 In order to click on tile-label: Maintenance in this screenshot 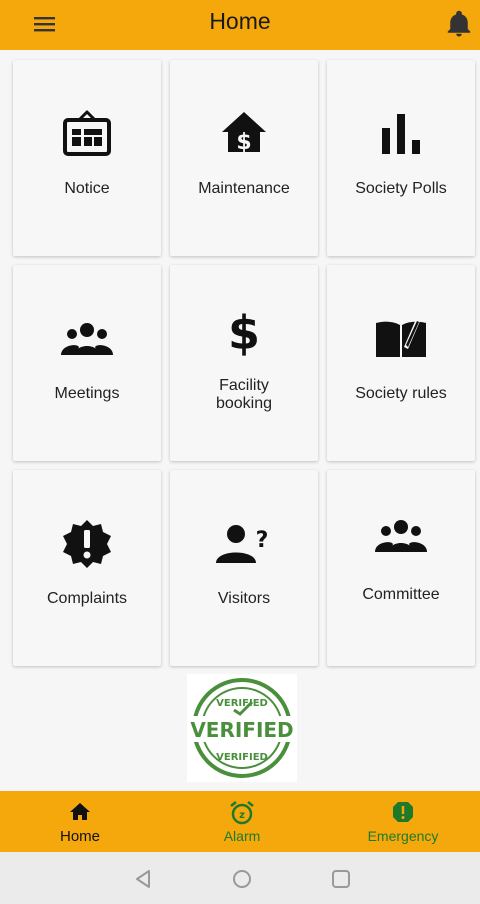, I will do `click(244, 188)`.